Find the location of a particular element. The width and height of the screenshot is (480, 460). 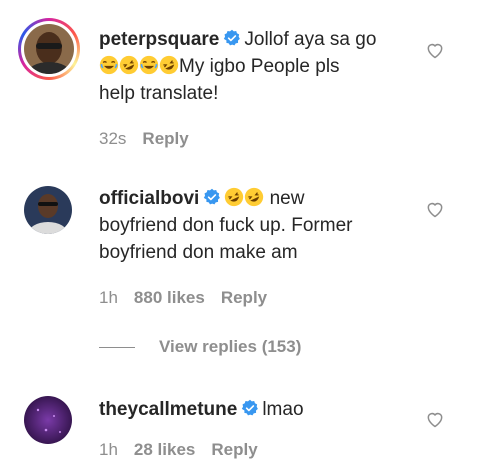

comment-body: theycallmetune lmao is located at coordinates (259, 409).